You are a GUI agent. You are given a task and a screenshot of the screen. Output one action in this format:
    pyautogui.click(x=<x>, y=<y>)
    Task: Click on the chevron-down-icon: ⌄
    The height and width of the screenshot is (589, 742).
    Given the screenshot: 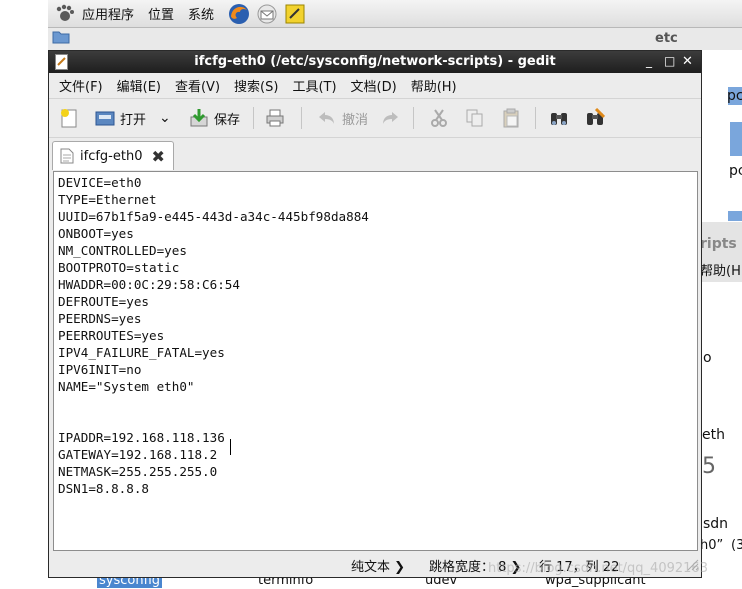 What is the action you would take?
    pyautogui.click(x=165, y=118)
    